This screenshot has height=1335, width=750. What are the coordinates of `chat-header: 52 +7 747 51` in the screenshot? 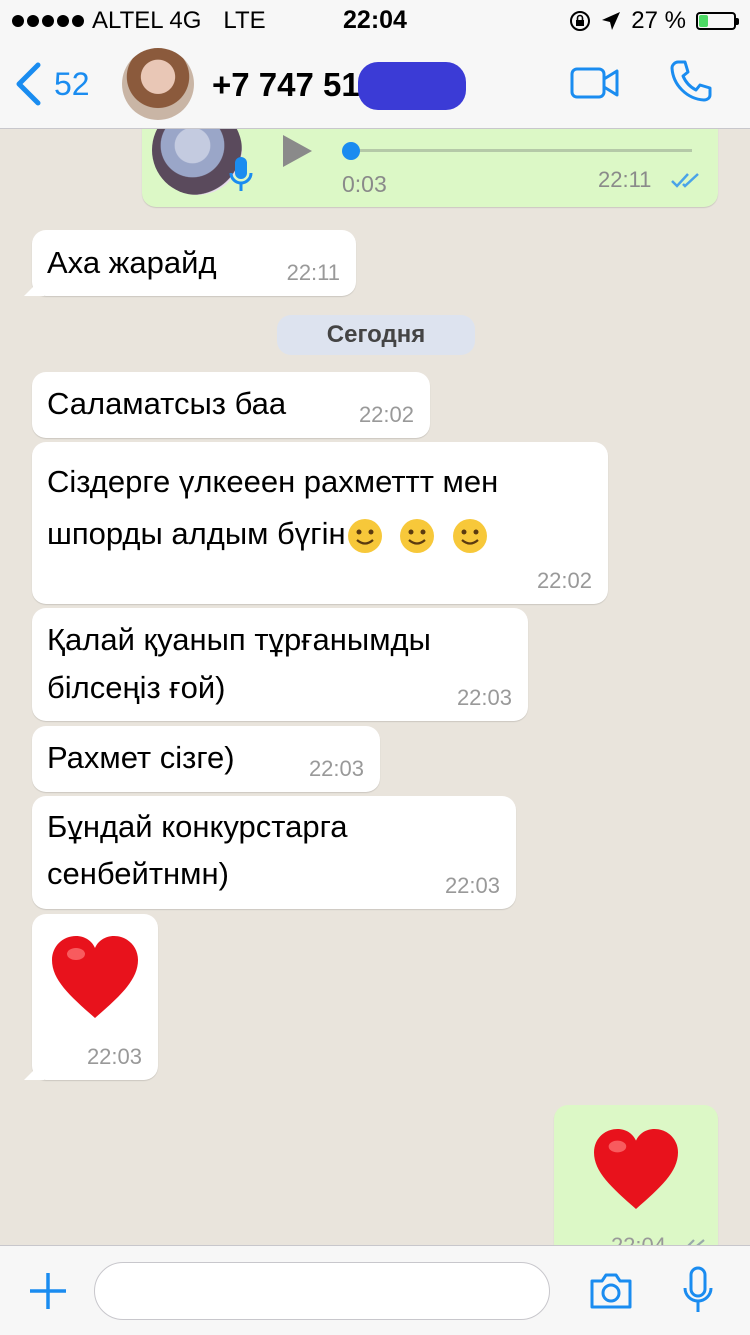 It's located at (375, 84).